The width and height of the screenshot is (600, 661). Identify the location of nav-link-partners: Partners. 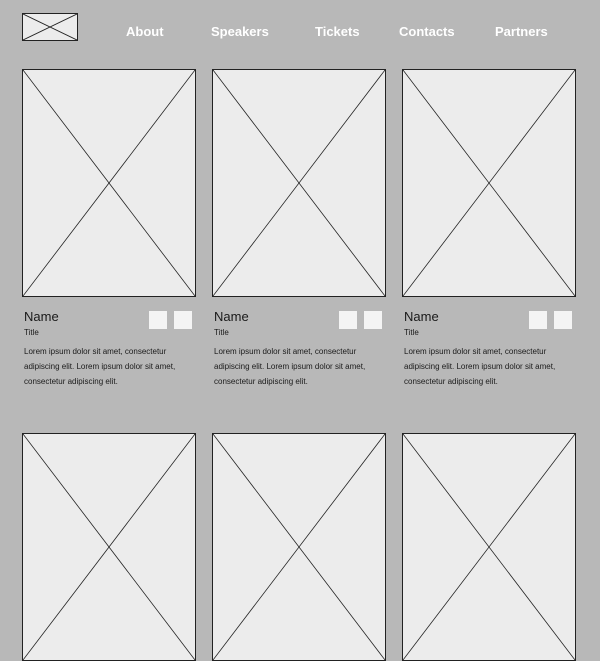
(521, 32).